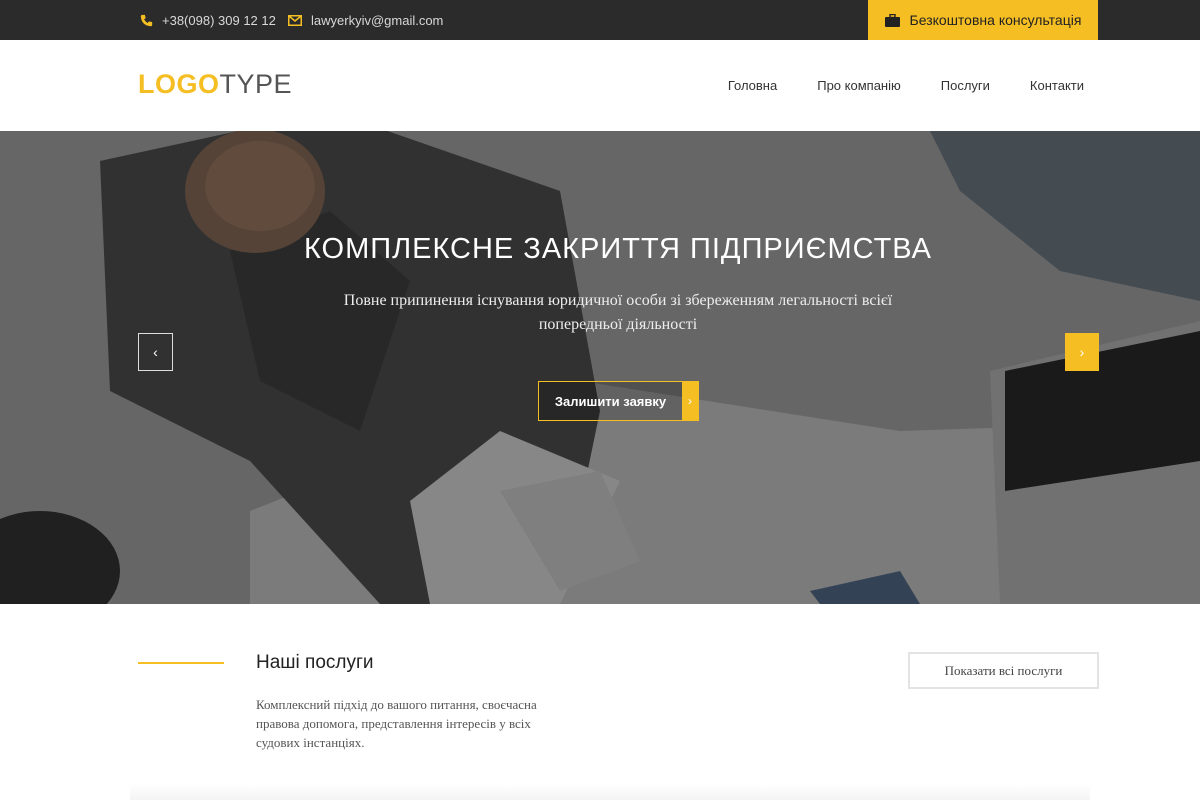 This screenshot has height=800, width=1200. I want to click on slider-prev-button: ‹, so click(155, 352).